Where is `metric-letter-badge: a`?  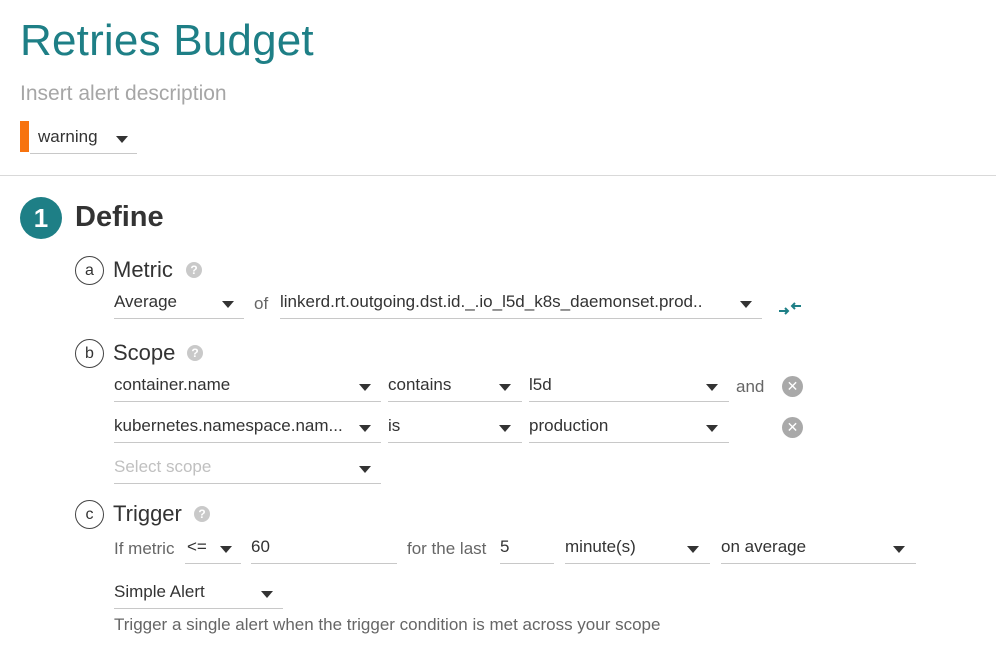
metric-letter-badge: a is located at coordinates (89, 270).